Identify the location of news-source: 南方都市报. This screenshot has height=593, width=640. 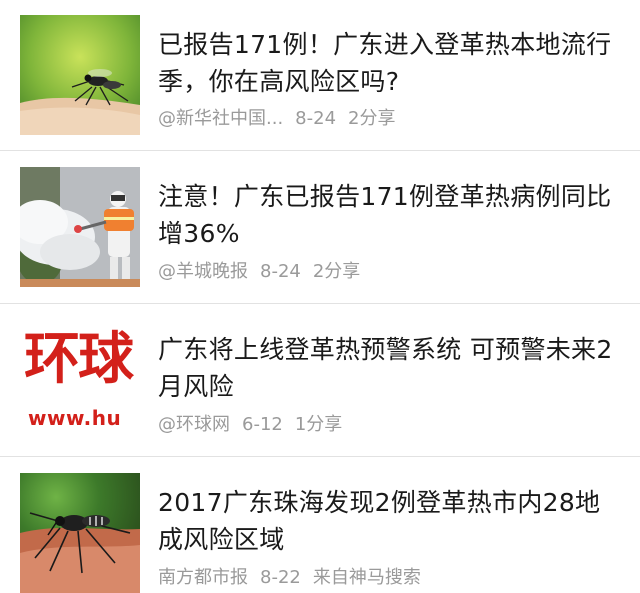
(203, 577).